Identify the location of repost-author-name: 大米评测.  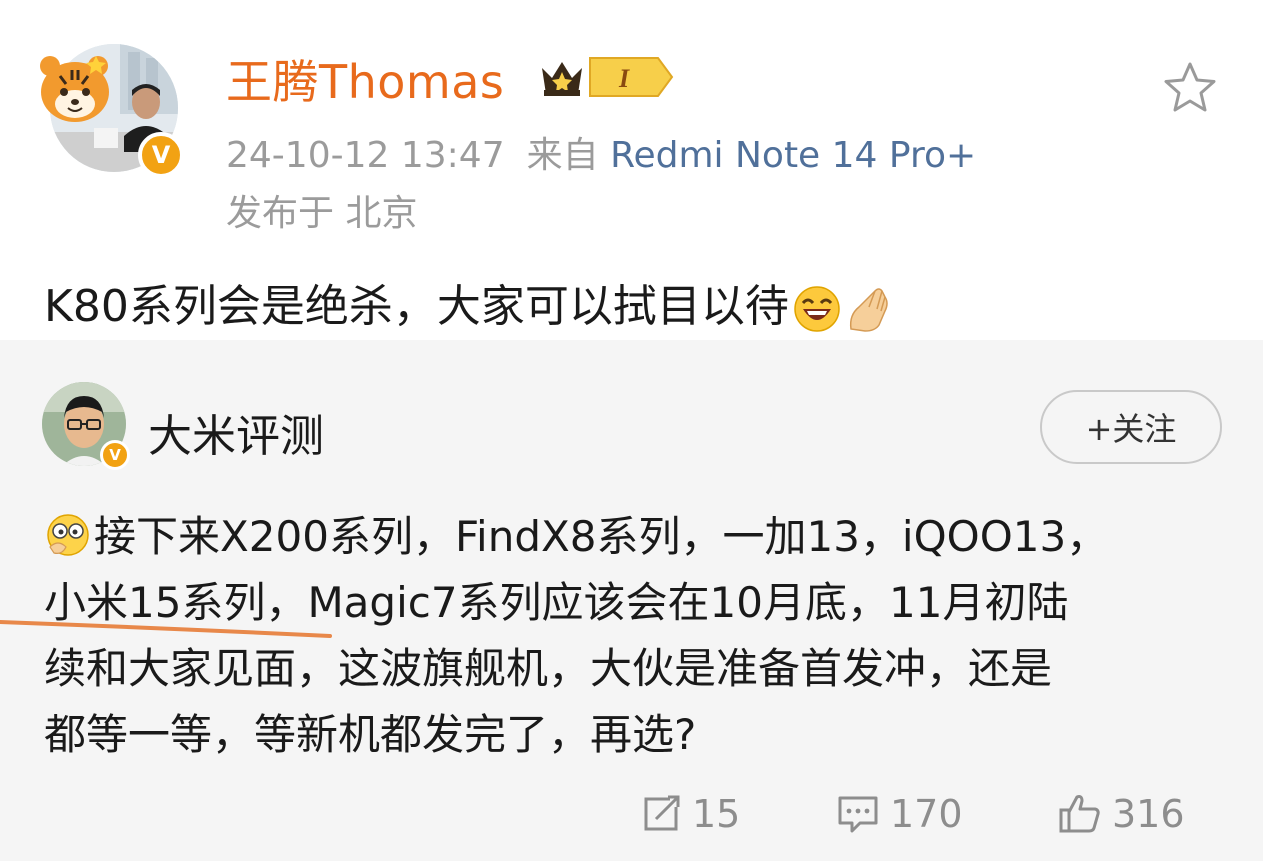
(236, 432).